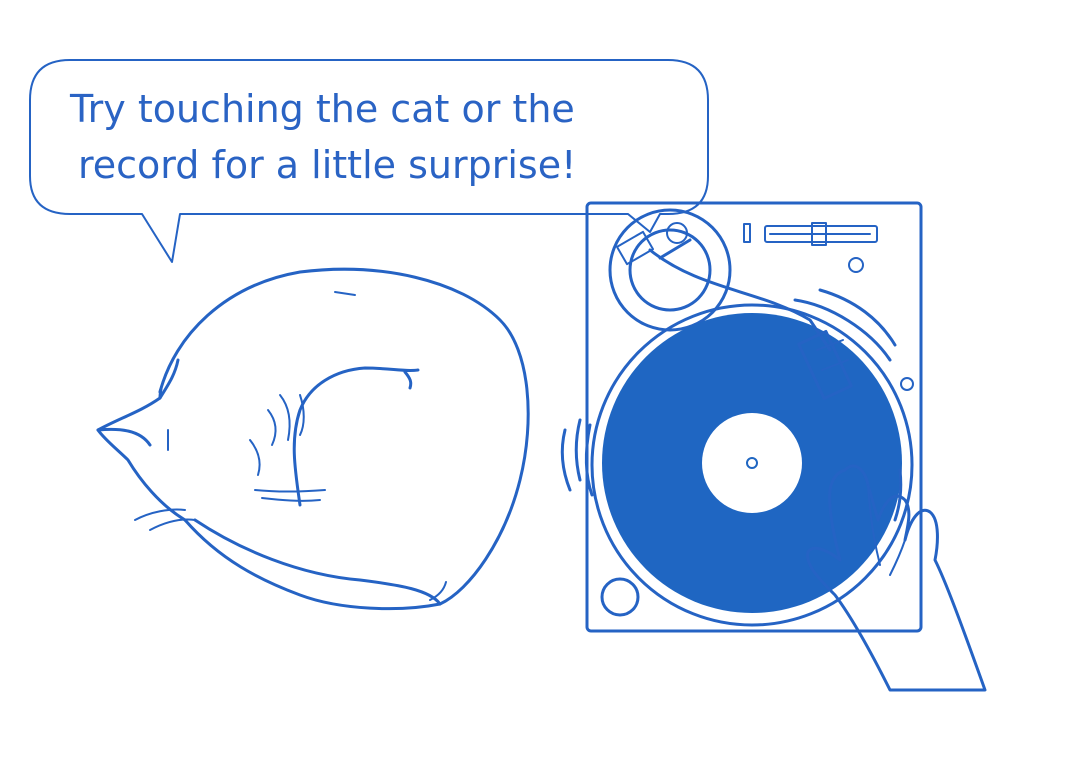 The width and height of the screenshot is (1065, 761). I want to click on tonearm-base-ring, so click(670, 270).